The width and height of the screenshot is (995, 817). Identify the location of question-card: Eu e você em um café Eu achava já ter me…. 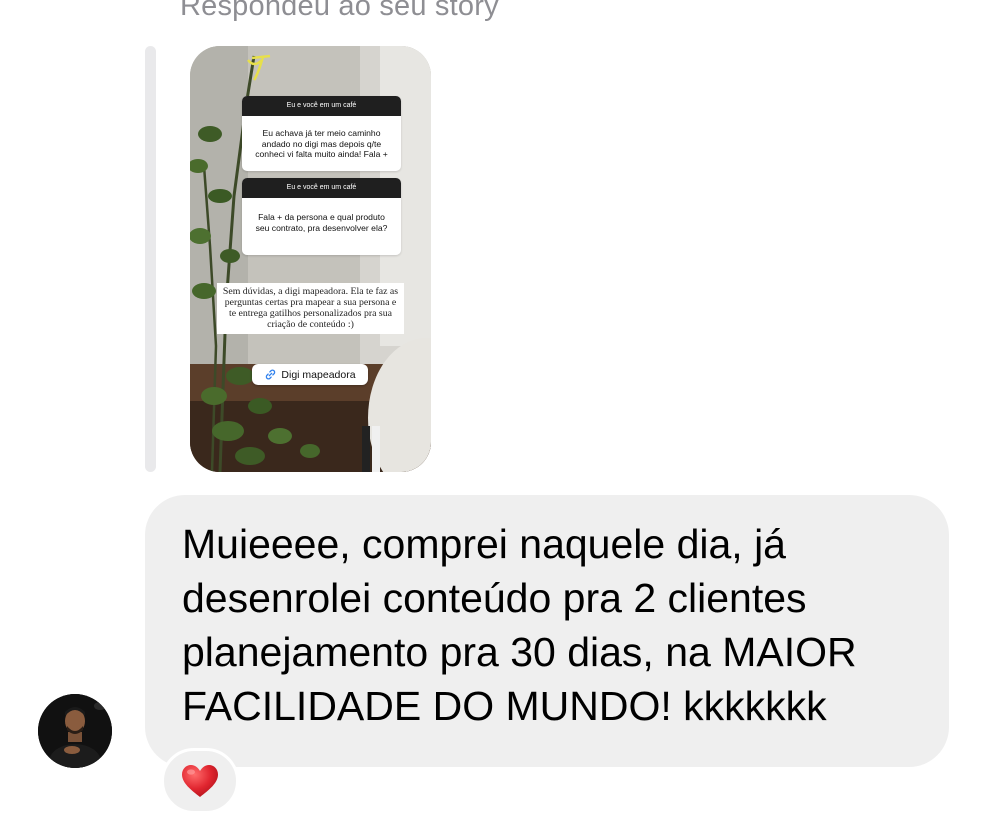
(321, 133).